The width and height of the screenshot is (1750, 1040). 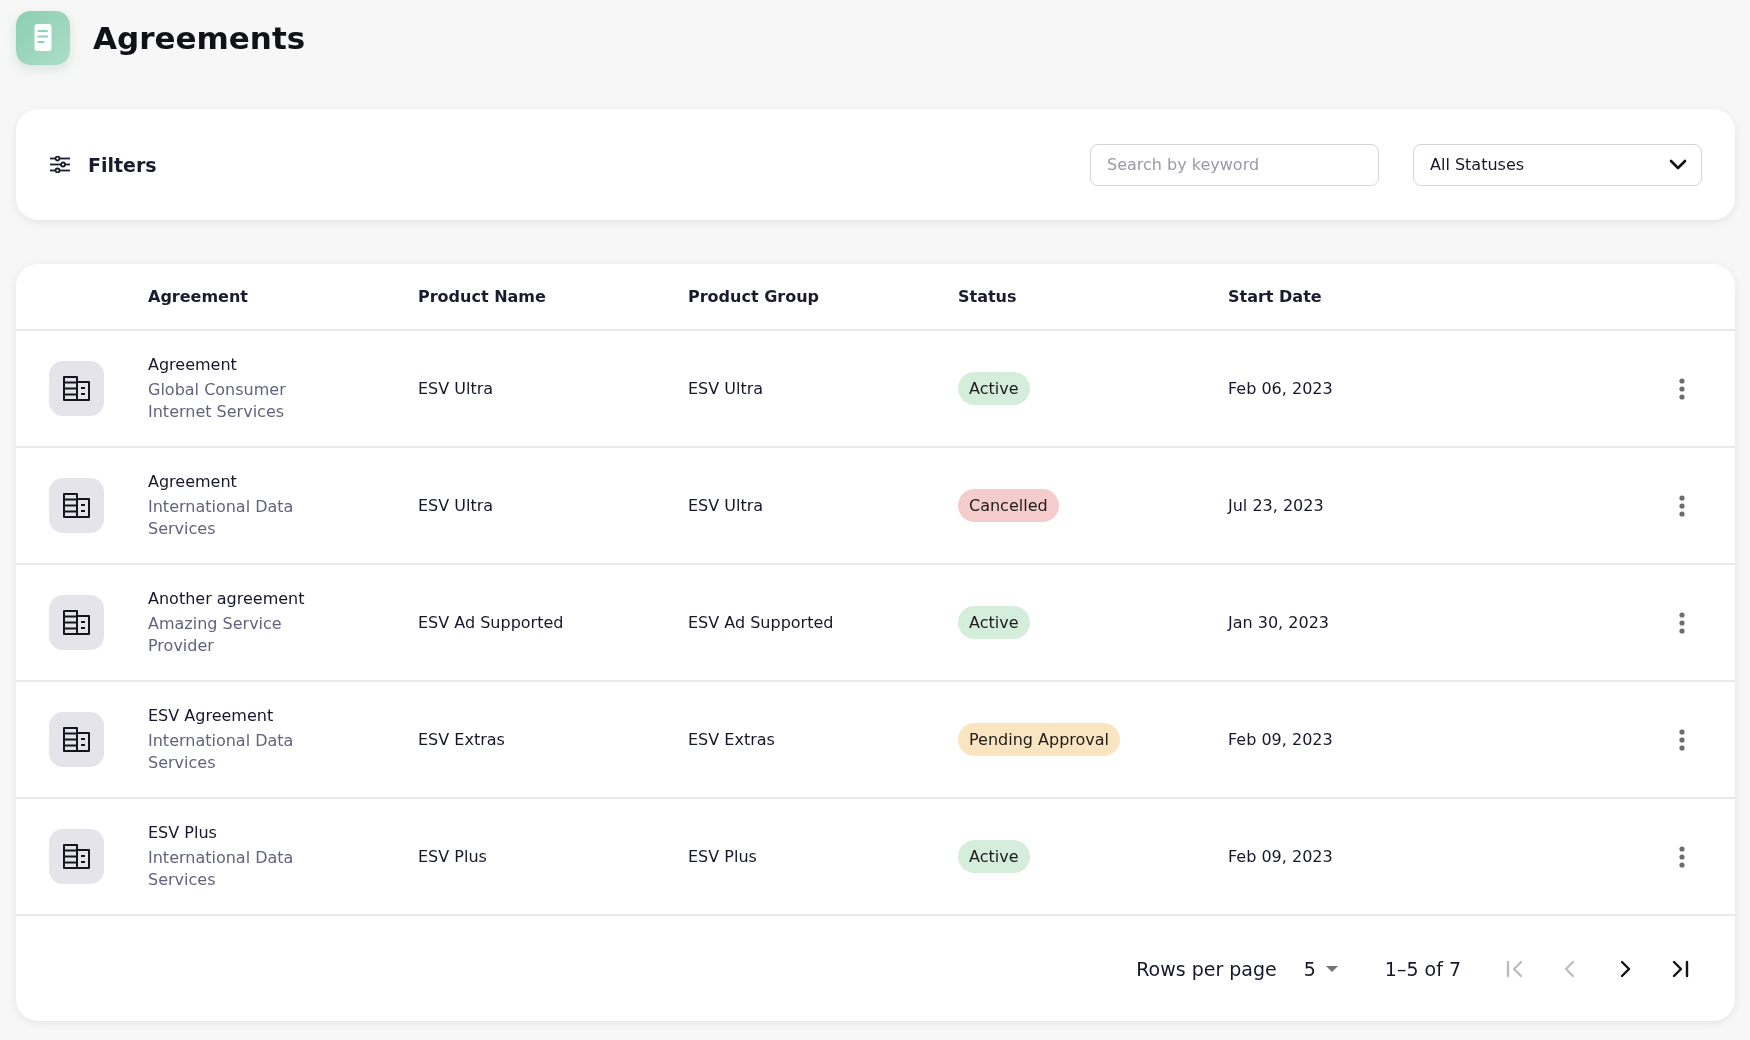 I want to click on status-tag: Pending Approval, so click(x=1039, y=739).